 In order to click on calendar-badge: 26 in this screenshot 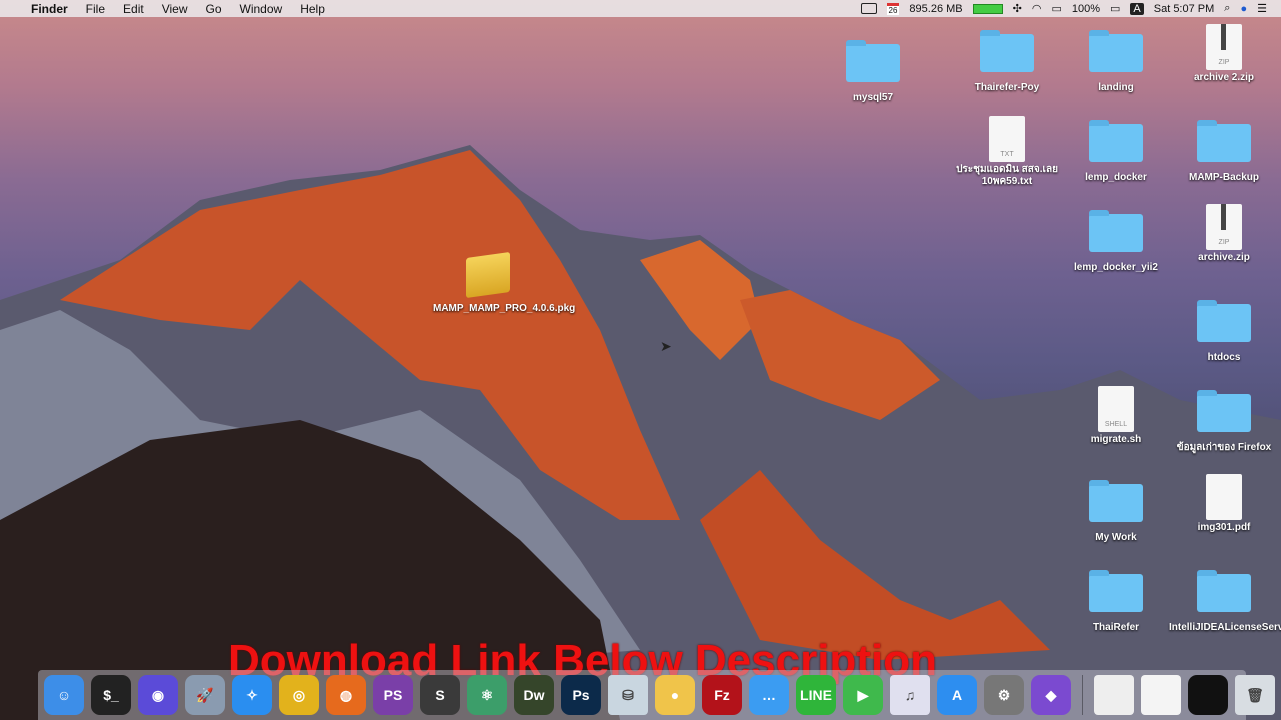, I will do `click(893, 8)`.